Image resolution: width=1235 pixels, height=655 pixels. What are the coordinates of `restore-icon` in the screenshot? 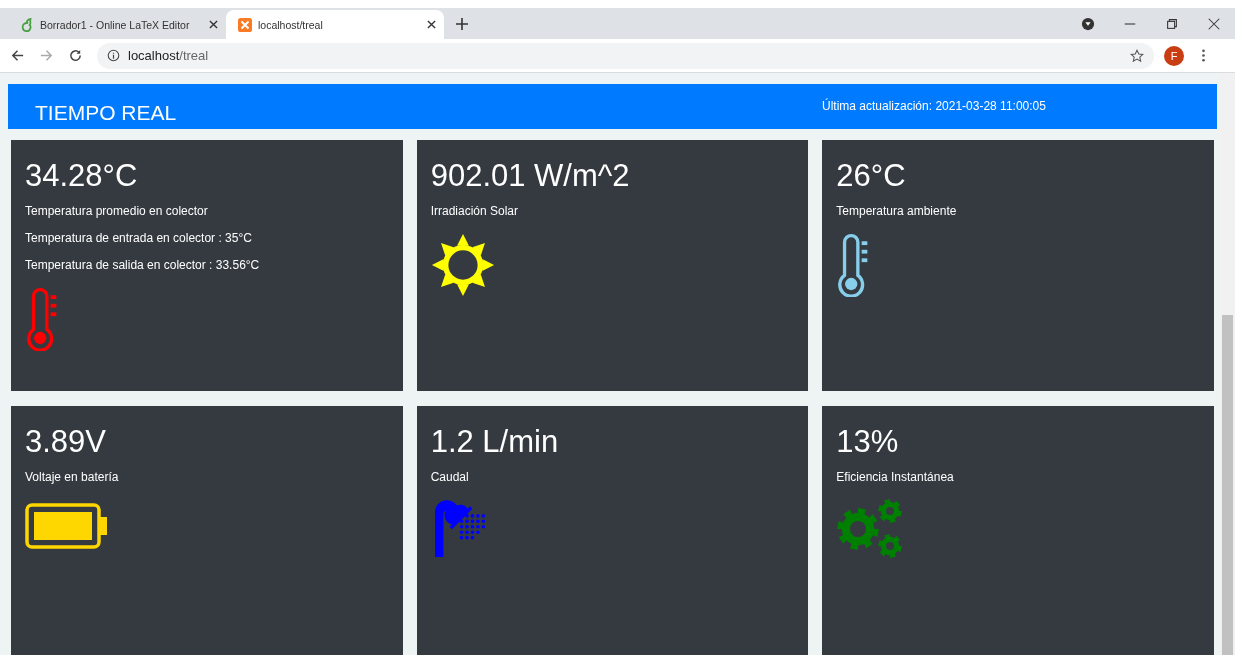 It's located at (1172, 24).